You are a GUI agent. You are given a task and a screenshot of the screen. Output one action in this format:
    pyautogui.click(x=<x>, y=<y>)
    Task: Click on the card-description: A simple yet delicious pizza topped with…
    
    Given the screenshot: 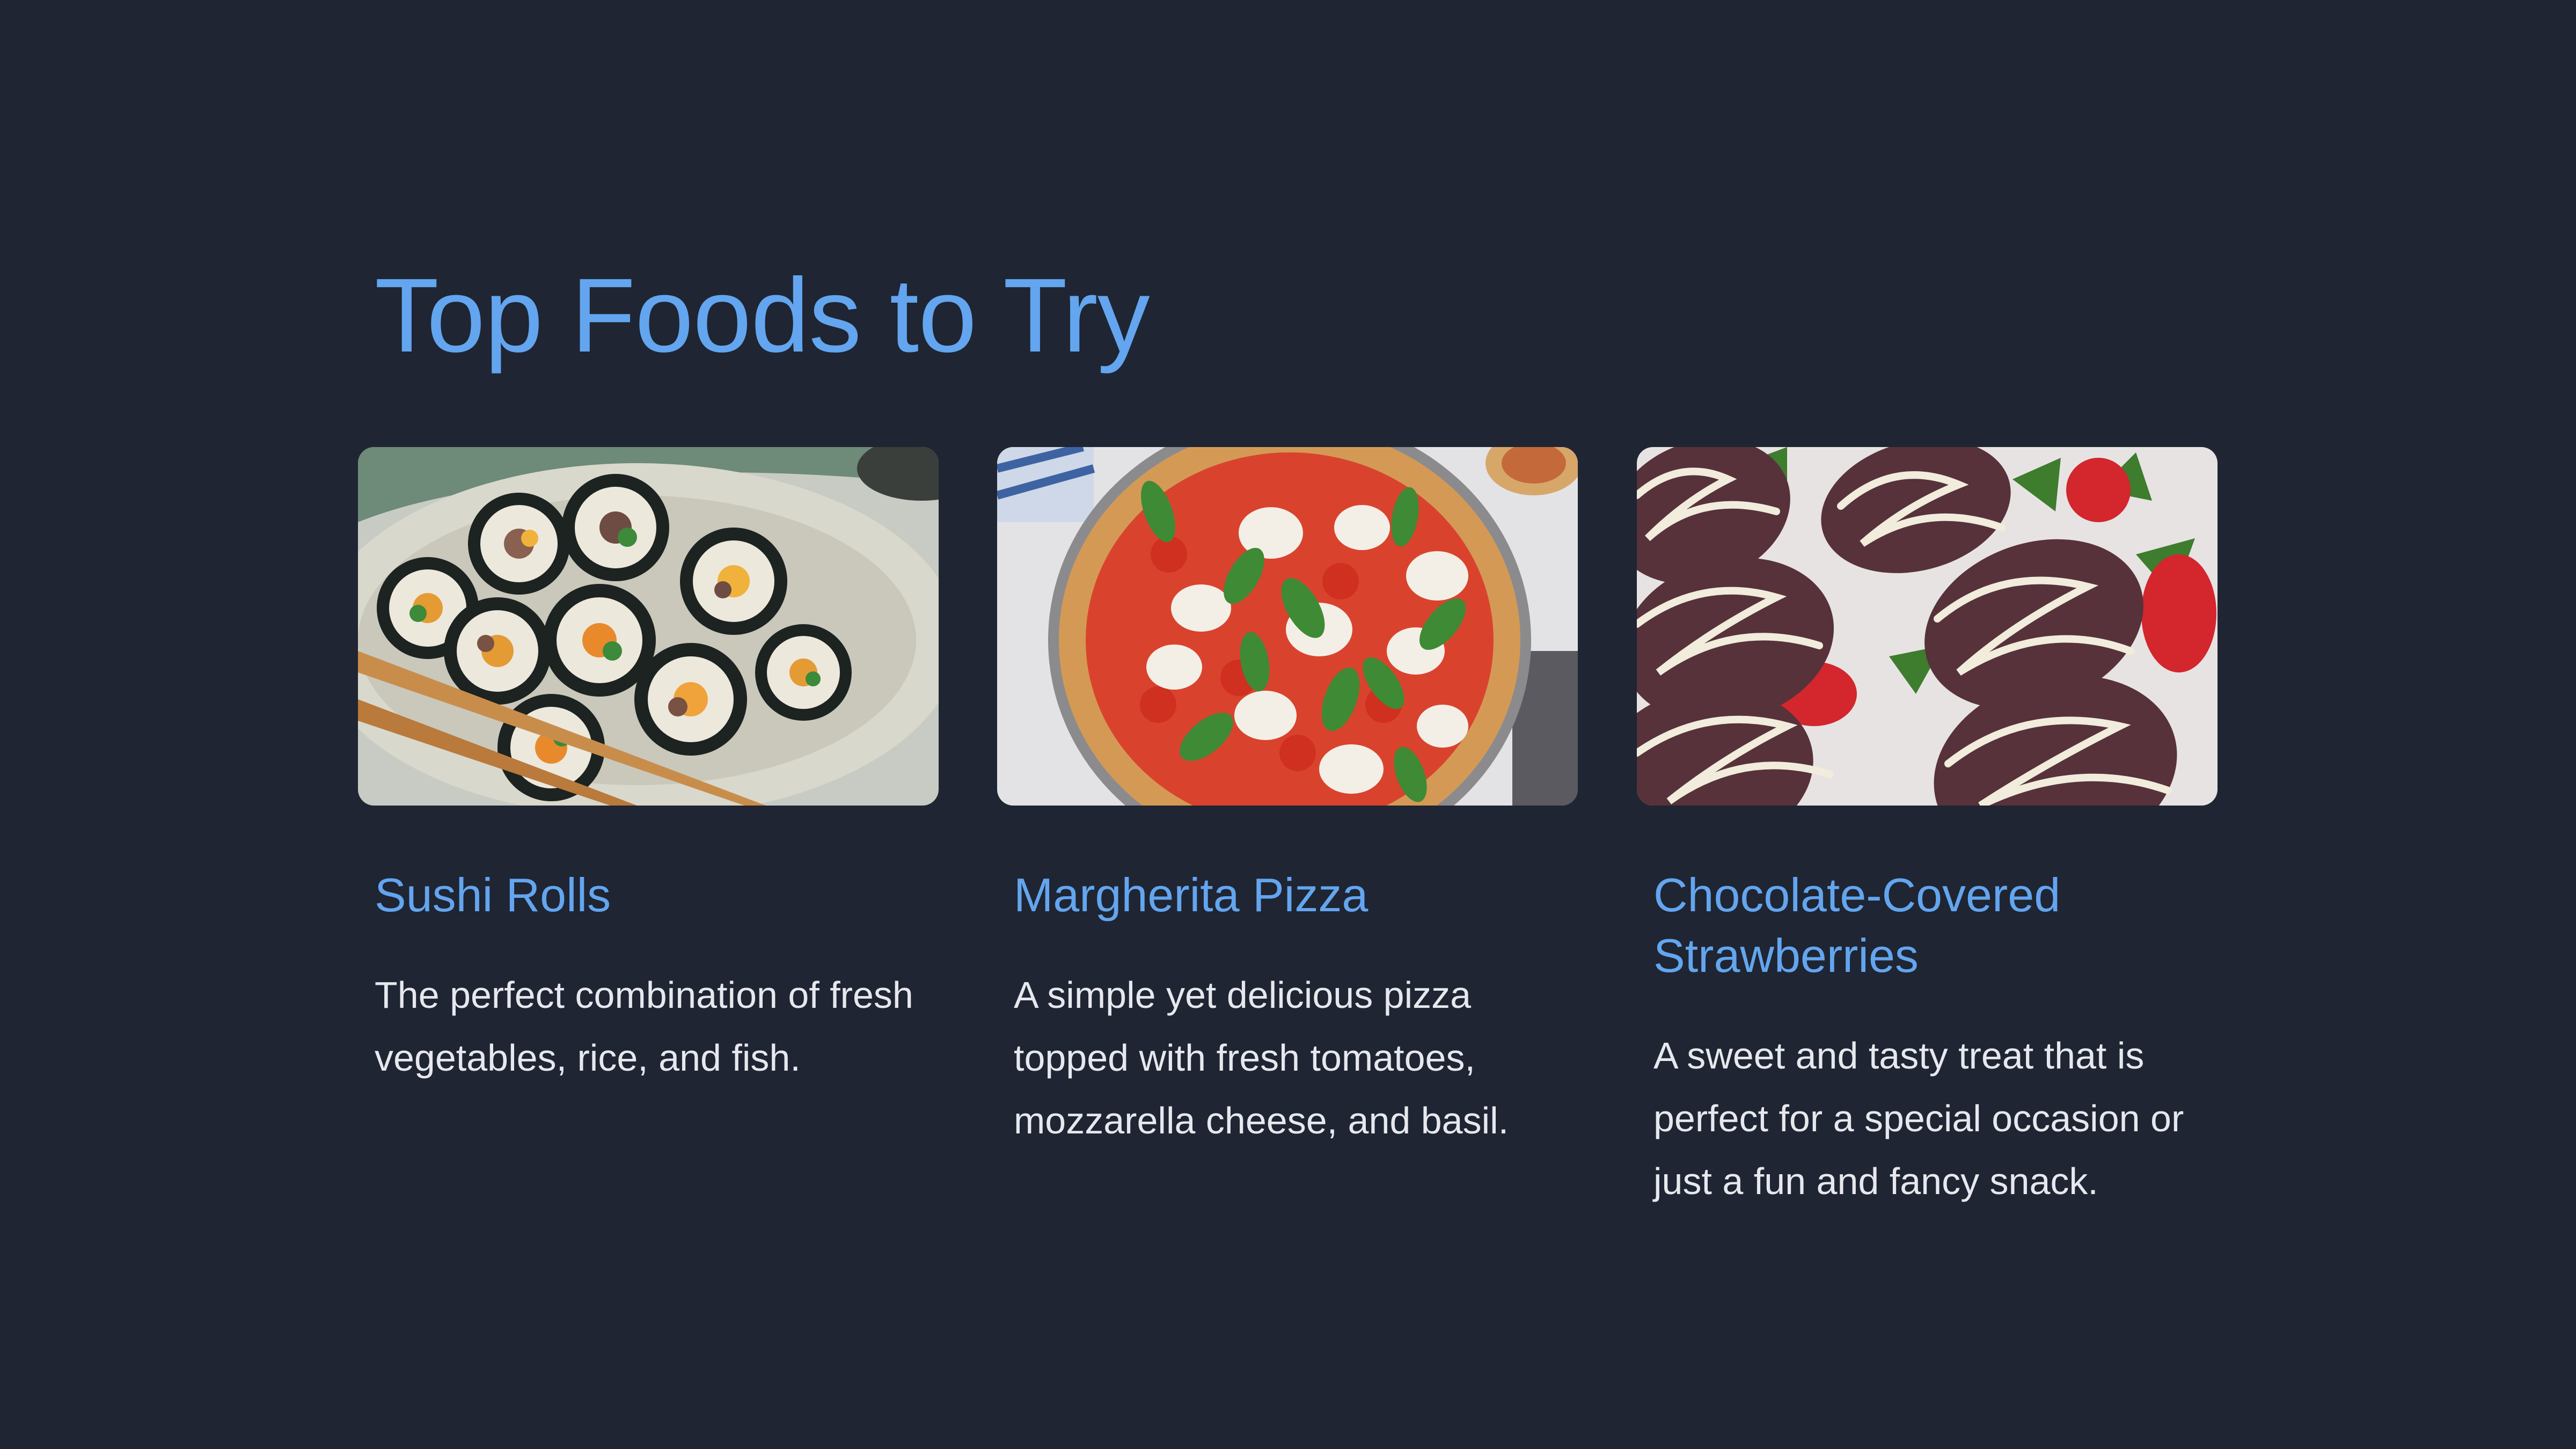 What is the action you would take?
    pyautogui.click(x=1261, y=1057)
    